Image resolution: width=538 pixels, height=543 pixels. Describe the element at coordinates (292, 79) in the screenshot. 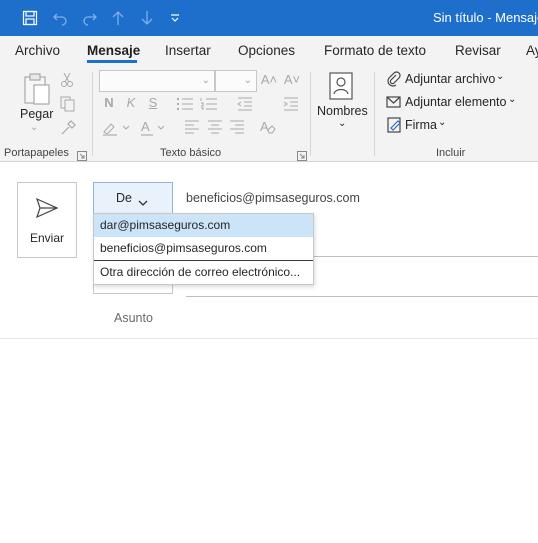

I see `shrink-font-icon: A˅` at that location.